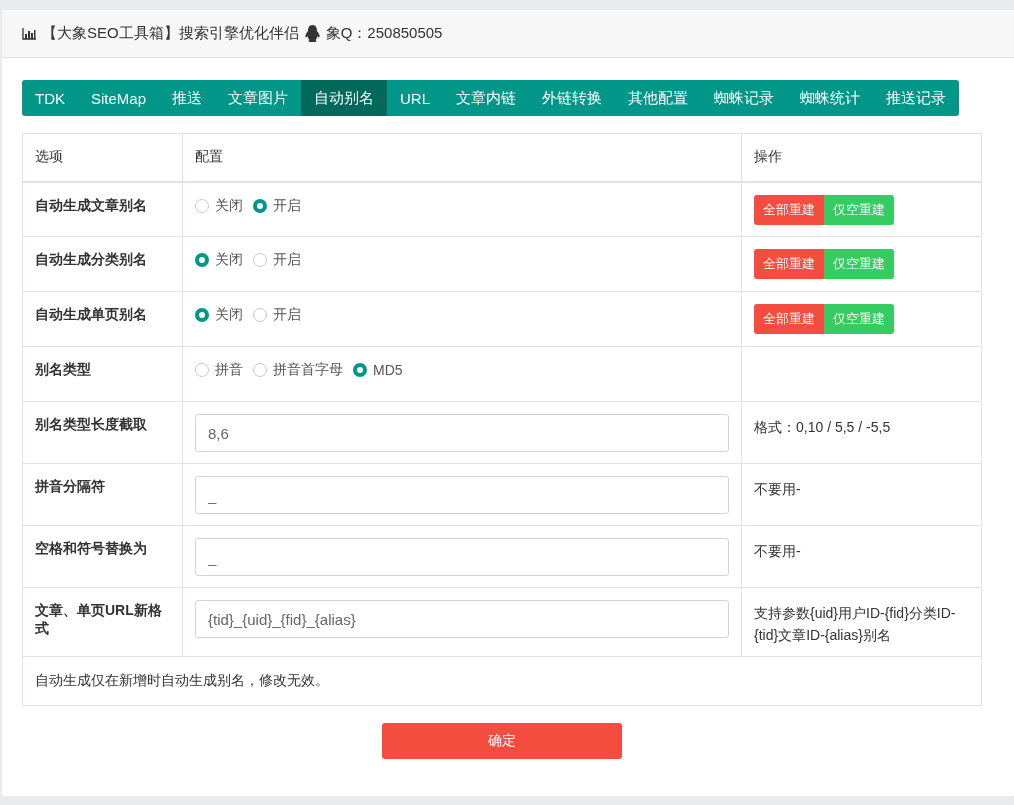 The width and height of the screenshot is (1014, 805). What do you see at coordinates (102, 319) in the screenshot?
I see `option-label: 自动生成单页别名` at bounding box center [102, 319].